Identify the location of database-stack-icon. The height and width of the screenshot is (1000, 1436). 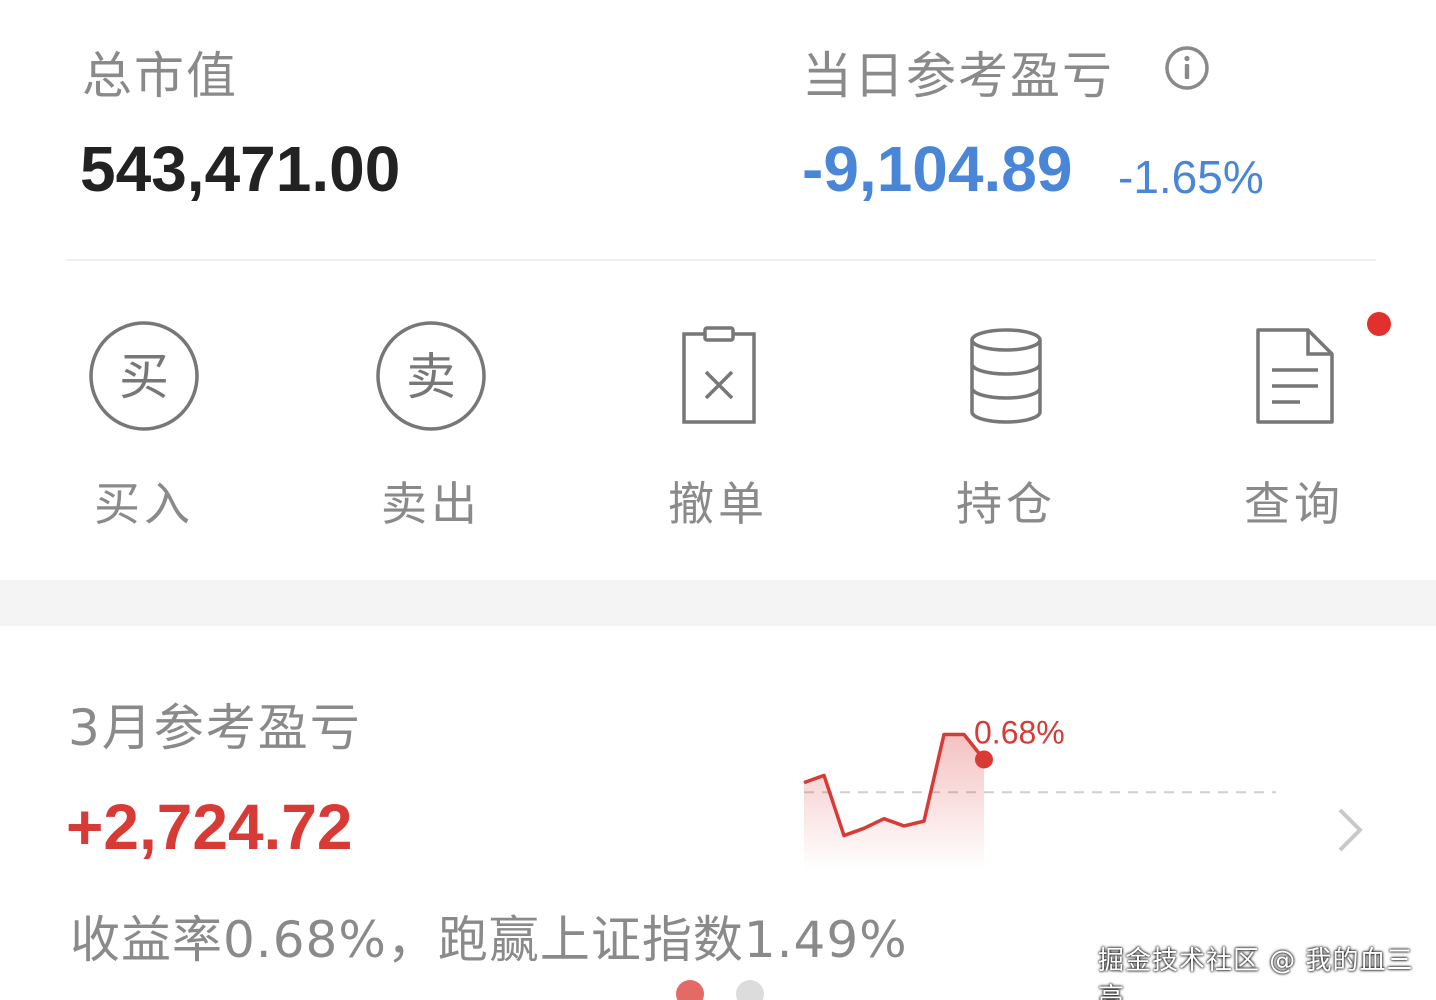
(1006, 376).